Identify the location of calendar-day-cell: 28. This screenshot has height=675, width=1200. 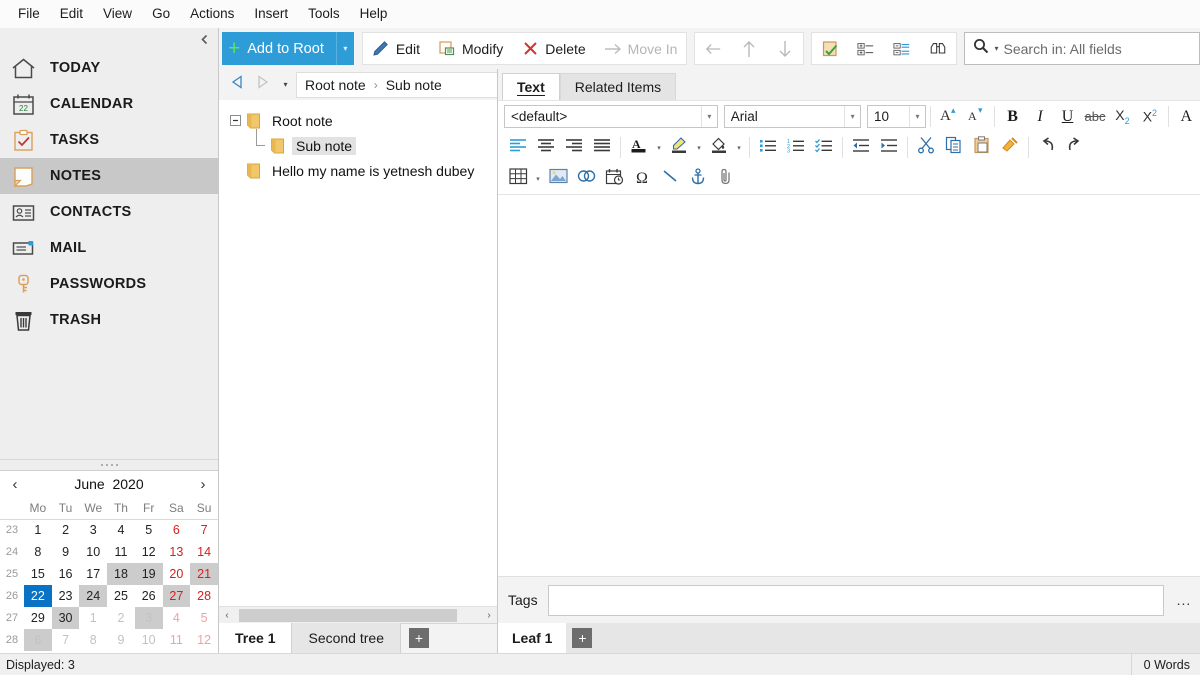
(204, 596).